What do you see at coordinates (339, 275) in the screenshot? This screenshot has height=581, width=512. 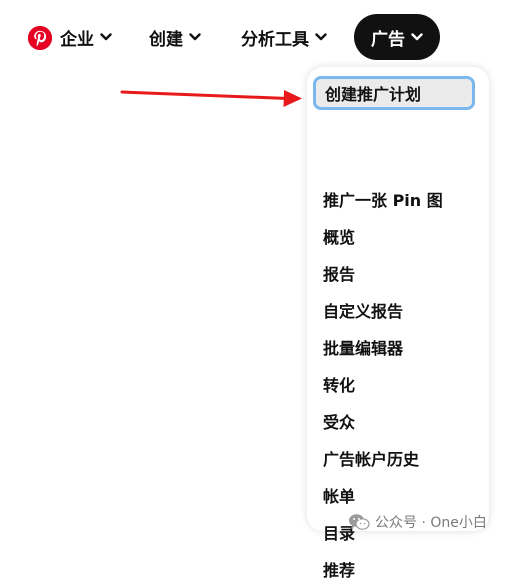 I see `menu-item-reporting: 报告` at bounding box center [339, 275].